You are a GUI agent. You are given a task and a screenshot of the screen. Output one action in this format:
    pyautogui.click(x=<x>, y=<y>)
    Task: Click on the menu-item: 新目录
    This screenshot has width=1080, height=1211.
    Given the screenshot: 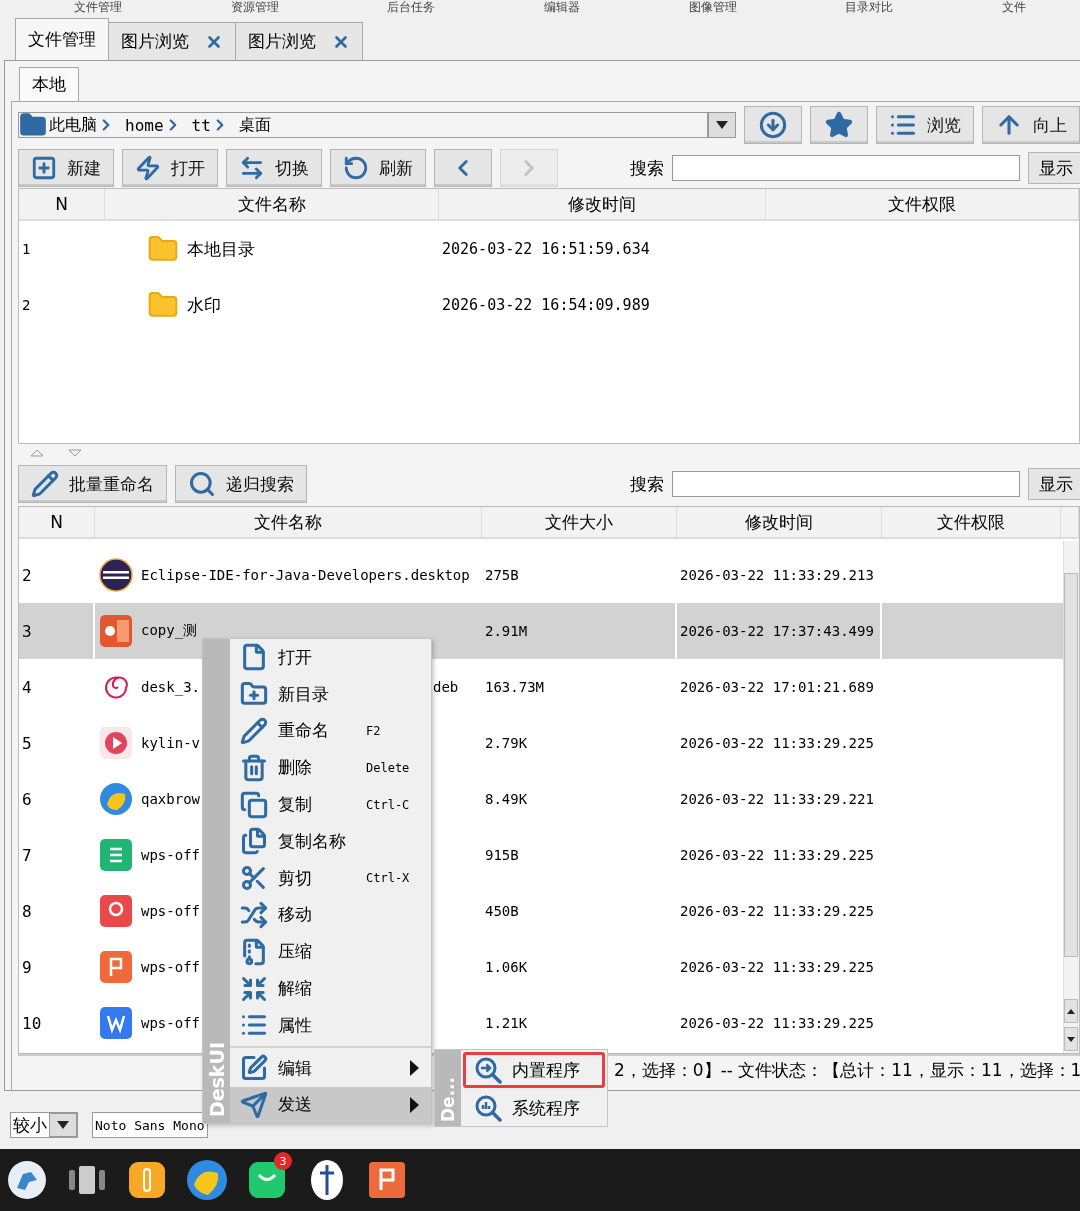 What is the action you would take?
    pyautogui.click(x=330, y=694)
    